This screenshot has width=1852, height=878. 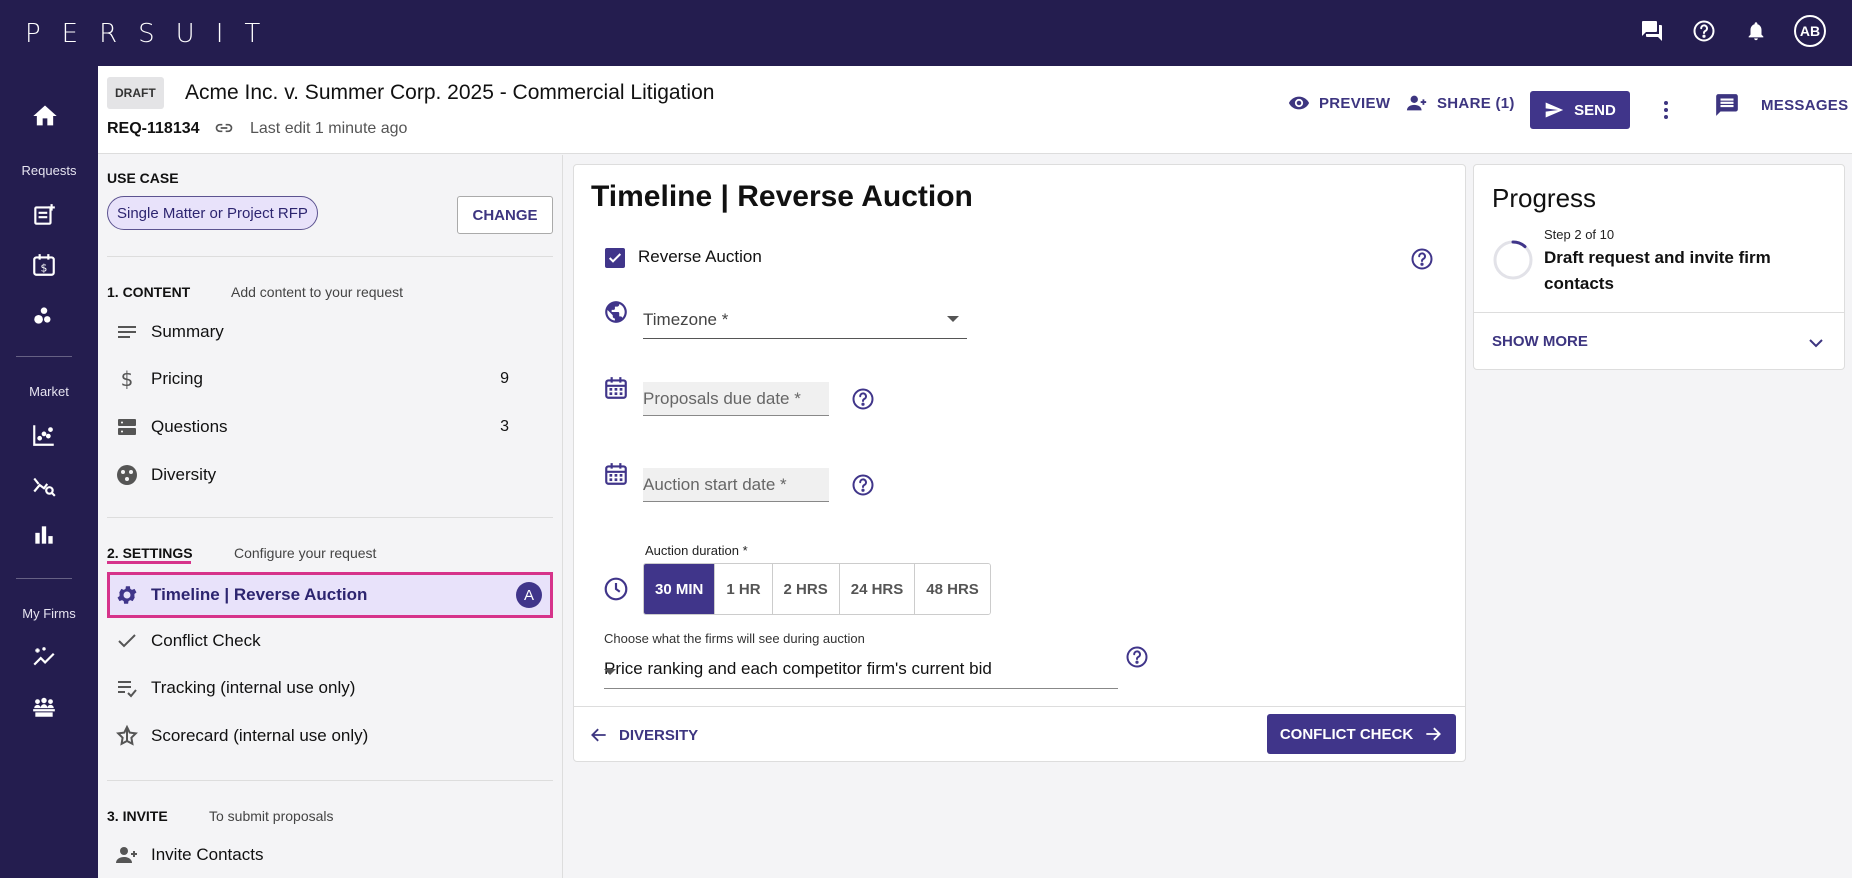 I want to click on sidebar-item-timeline-reverse-auction: Timeline | Reverse Auction A, so click(x=330, y=595).